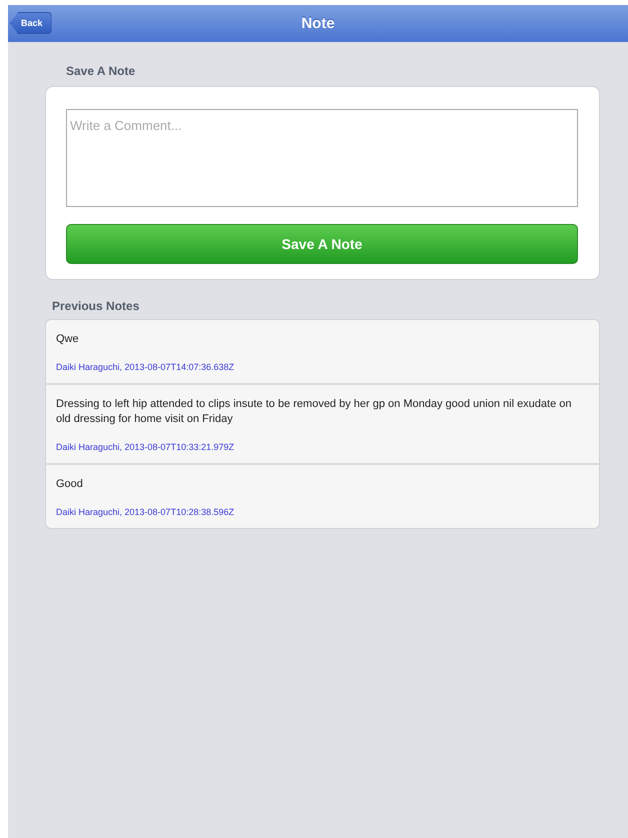  What do you see at coordinates (70, 484) in the screenshot?
I see `note-text: Good` at bounding box center [70, 484].